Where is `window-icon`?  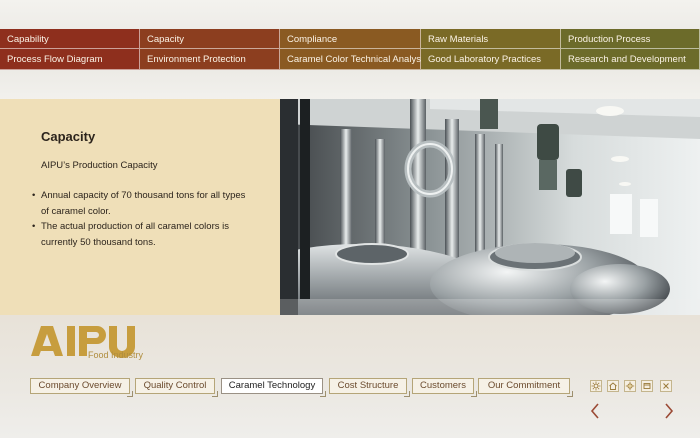
window-icon is located at coordinates (647, 386).